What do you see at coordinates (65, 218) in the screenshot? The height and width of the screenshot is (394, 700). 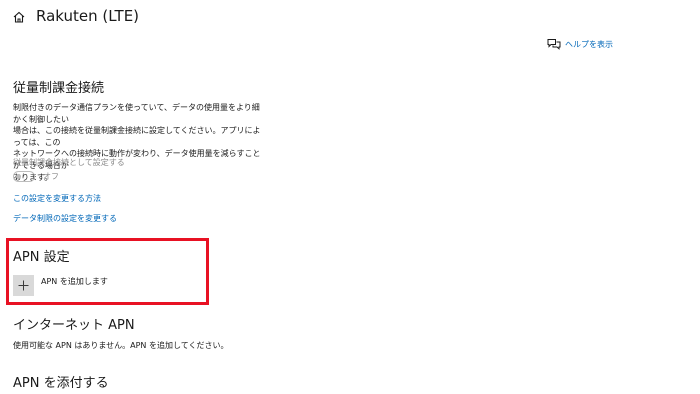 I see `data-limit-link: データ制限の設定を変更する` at bounding box center [65, 218].